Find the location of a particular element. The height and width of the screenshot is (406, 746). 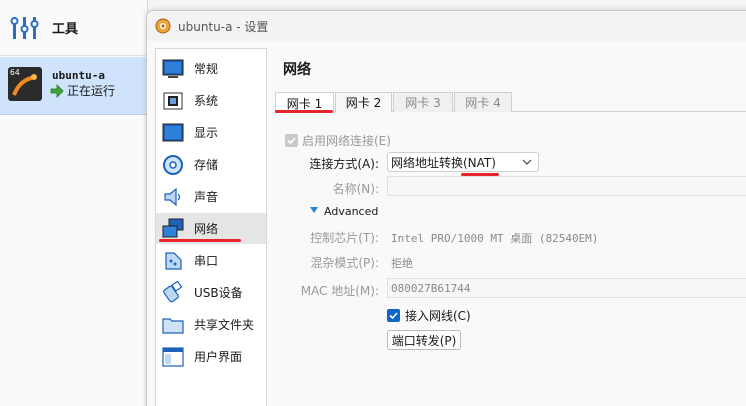

vm-state-label: 正在运行 is located at coordinates (91, 91).